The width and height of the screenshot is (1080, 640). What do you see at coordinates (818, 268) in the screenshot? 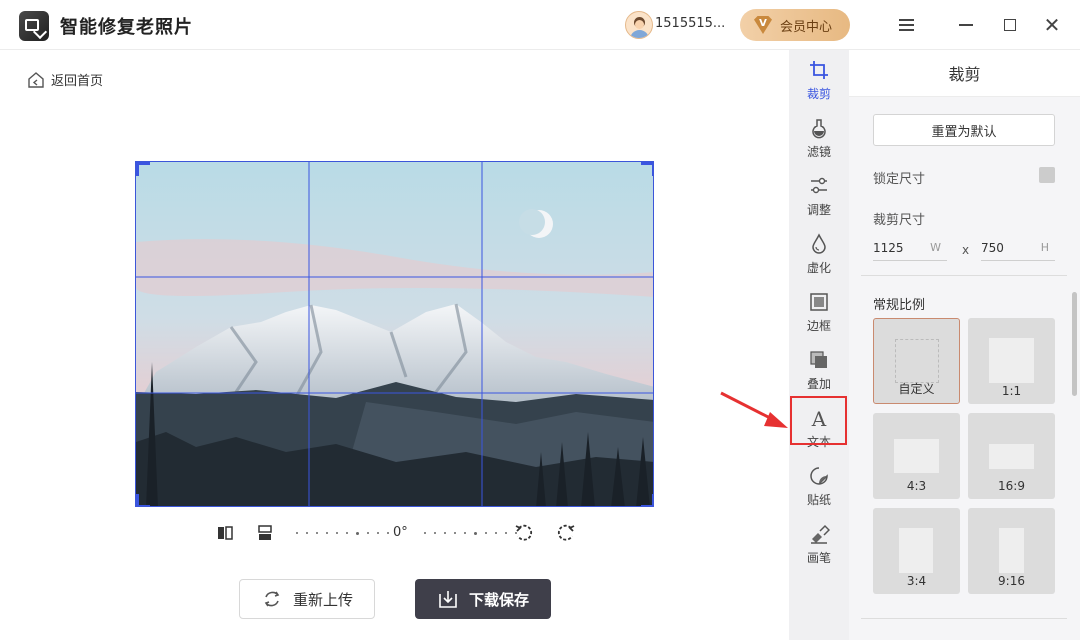
I see `tool-label: 虚化` at bounding box center [818, 268].